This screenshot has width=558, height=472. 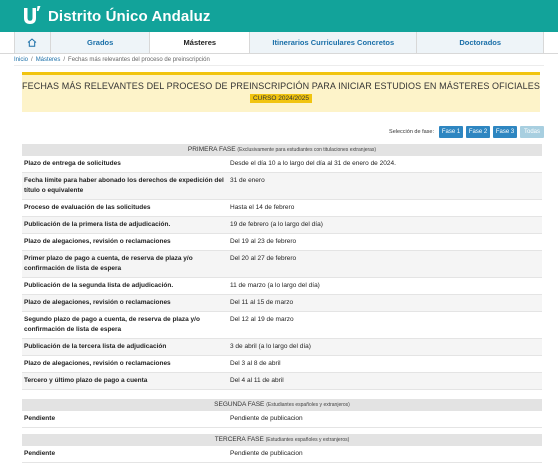 I want to click on row-value: Del 20 al 27 de febrero, so click(x=263, y=258).